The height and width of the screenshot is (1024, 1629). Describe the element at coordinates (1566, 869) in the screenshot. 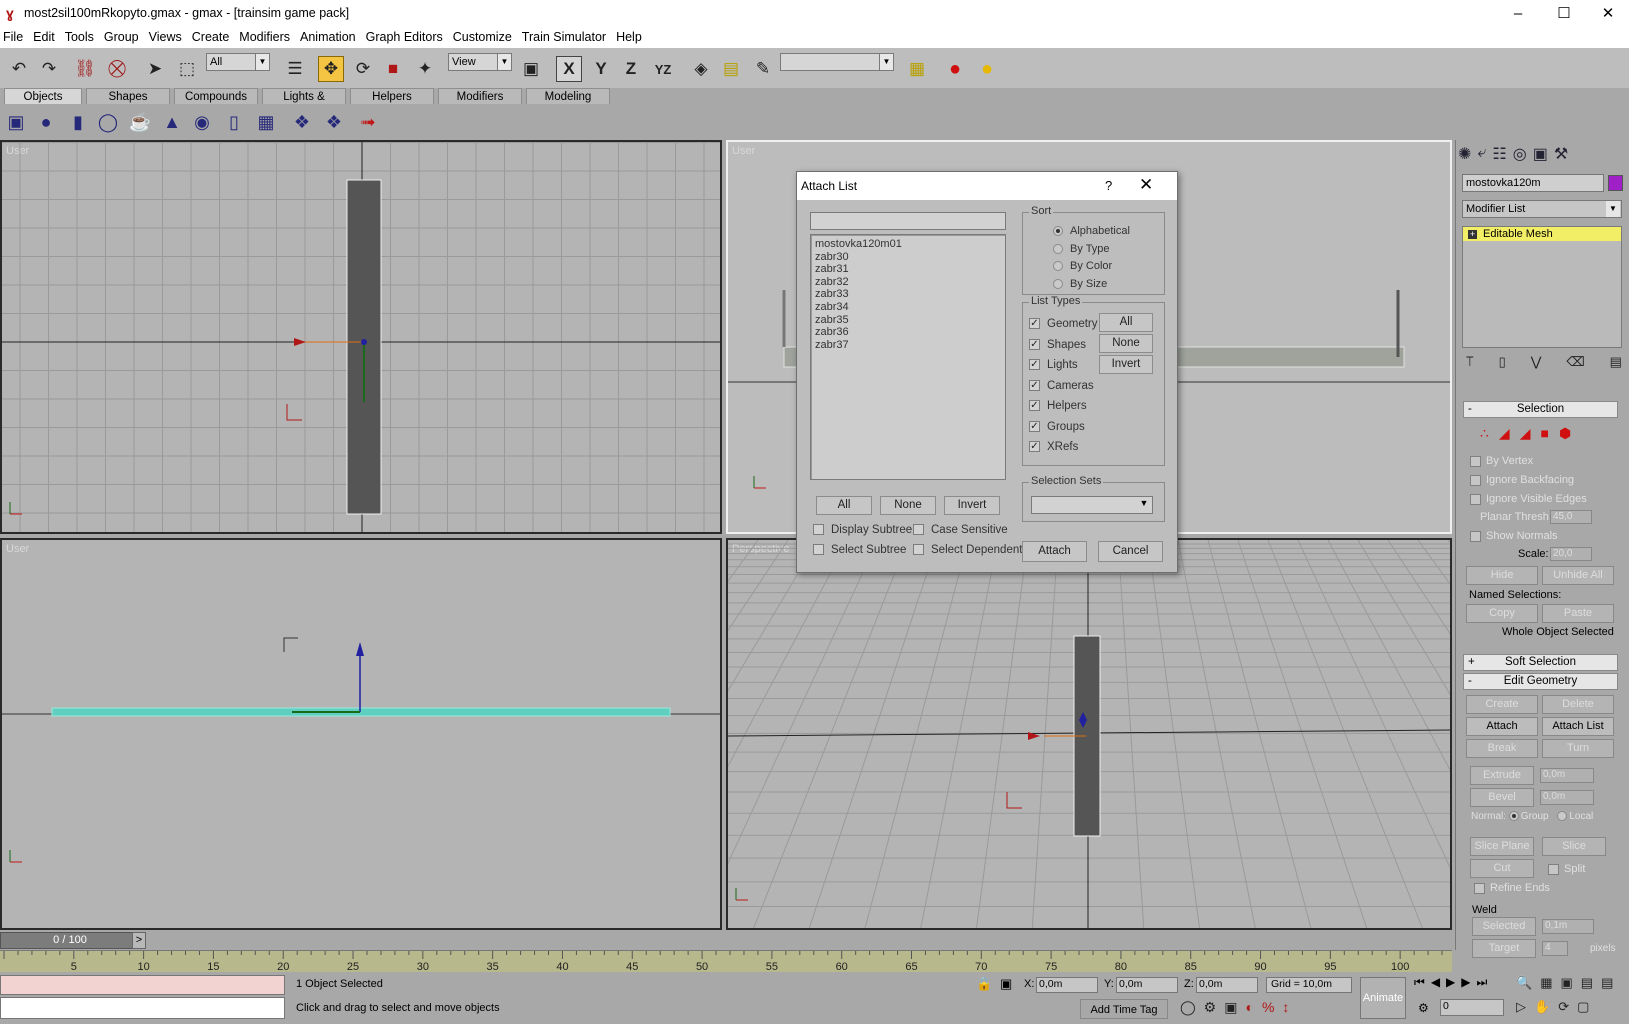

I see `split-checkbox: Split` at that location.